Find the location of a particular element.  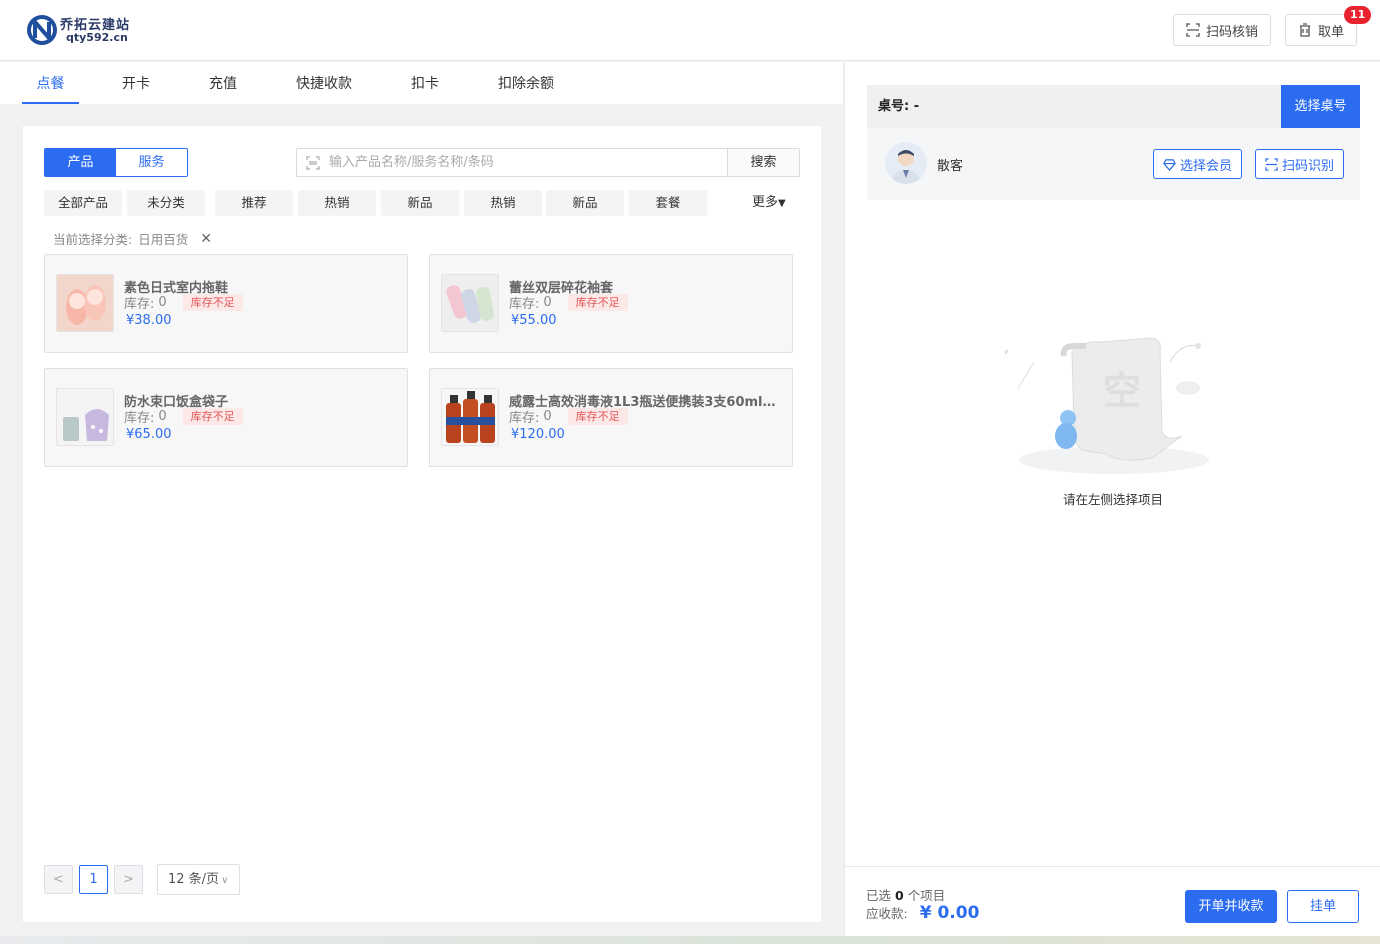

product-card: 素色日式室内拖鞋 库存: 0 库存不足 ¥38.00 is located at coordinates (226, 303).